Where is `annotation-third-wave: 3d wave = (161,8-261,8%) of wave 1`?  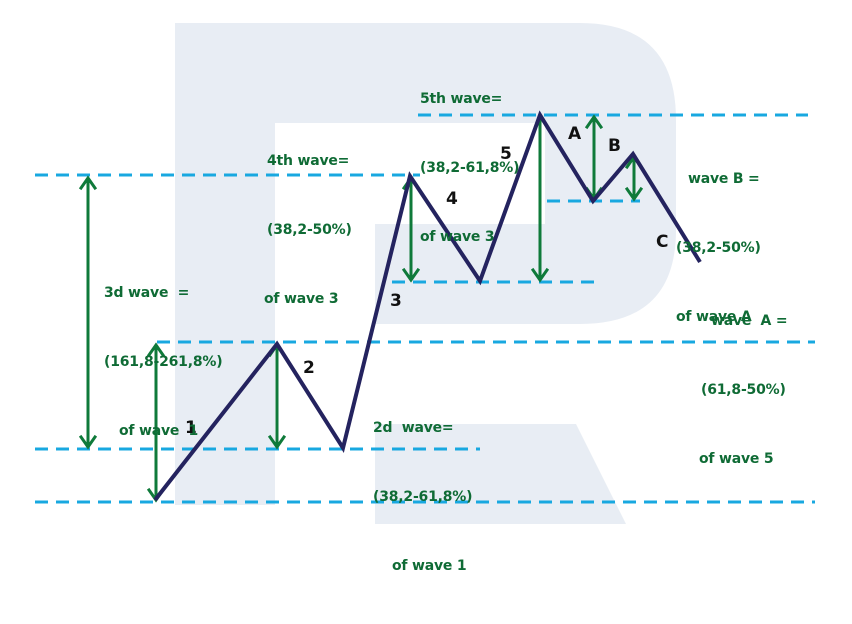
annotation-third-wave: 3d wave = (161,8-261,8%) of wave 1 is located at coordinates (163, 362).